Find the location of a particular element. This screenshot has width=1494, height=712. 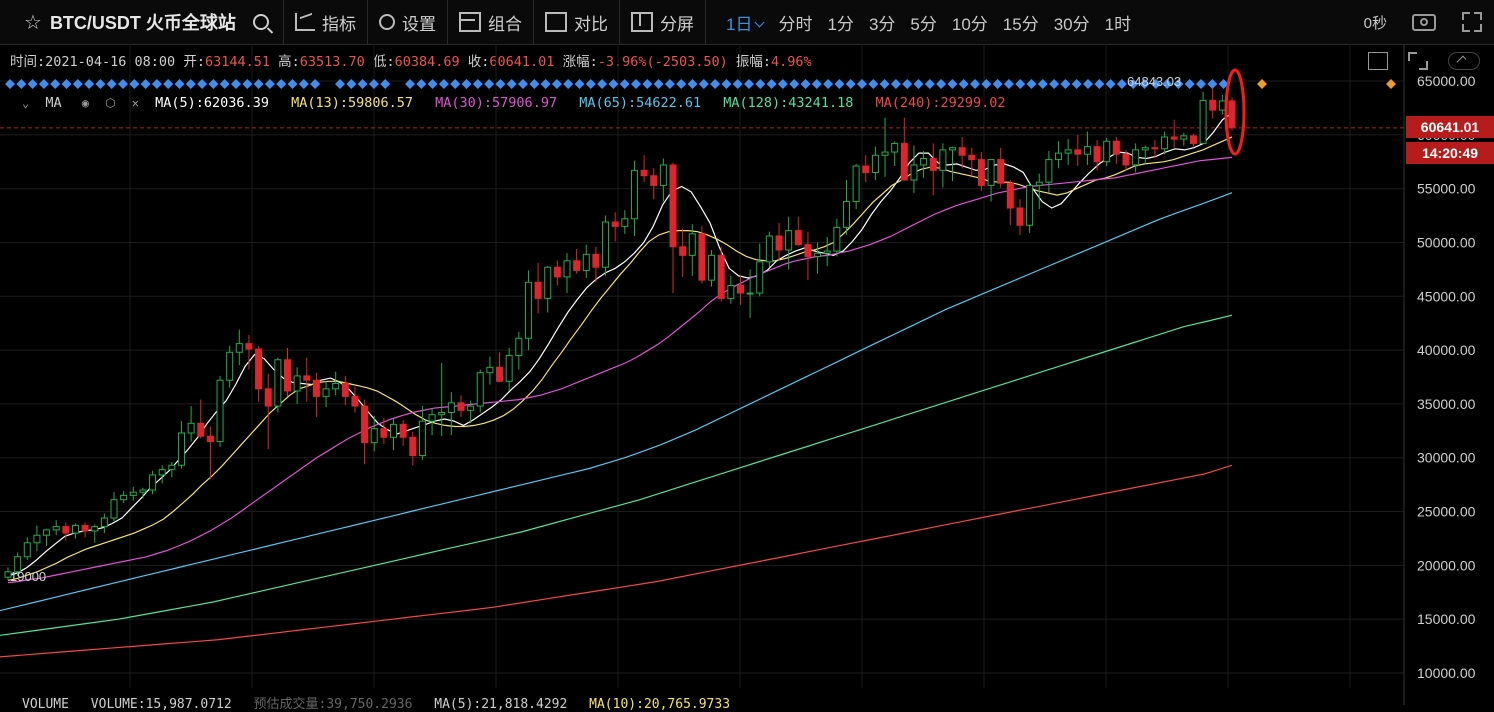

eye-icon: ◉ is located at coordinates (85, 103).